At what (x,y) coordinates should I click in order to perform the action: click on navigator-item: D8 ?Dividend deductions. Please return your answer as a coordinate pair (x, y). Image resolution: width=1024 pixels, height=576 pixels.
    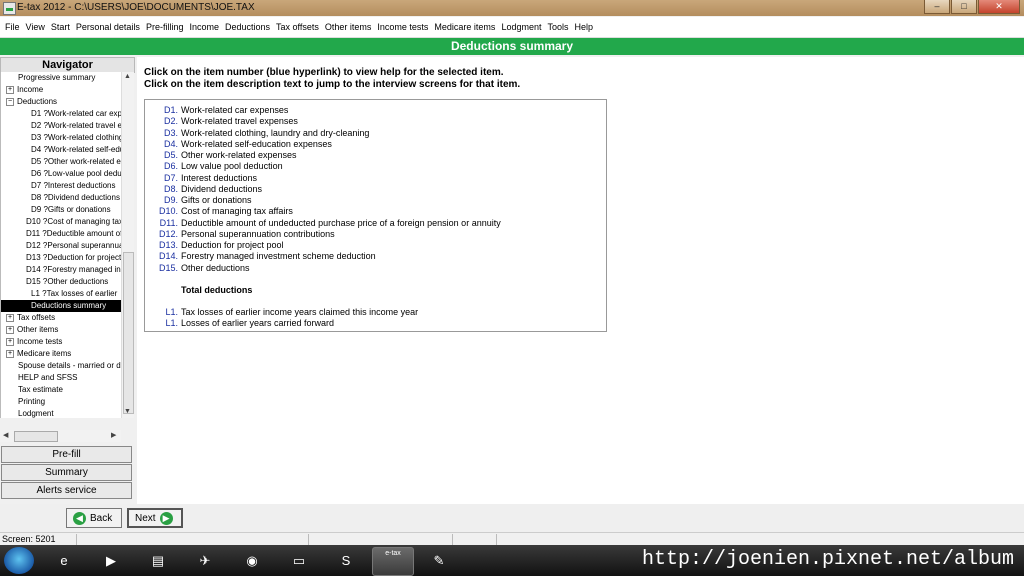
    Looking at the image, I should click on (61, 198).